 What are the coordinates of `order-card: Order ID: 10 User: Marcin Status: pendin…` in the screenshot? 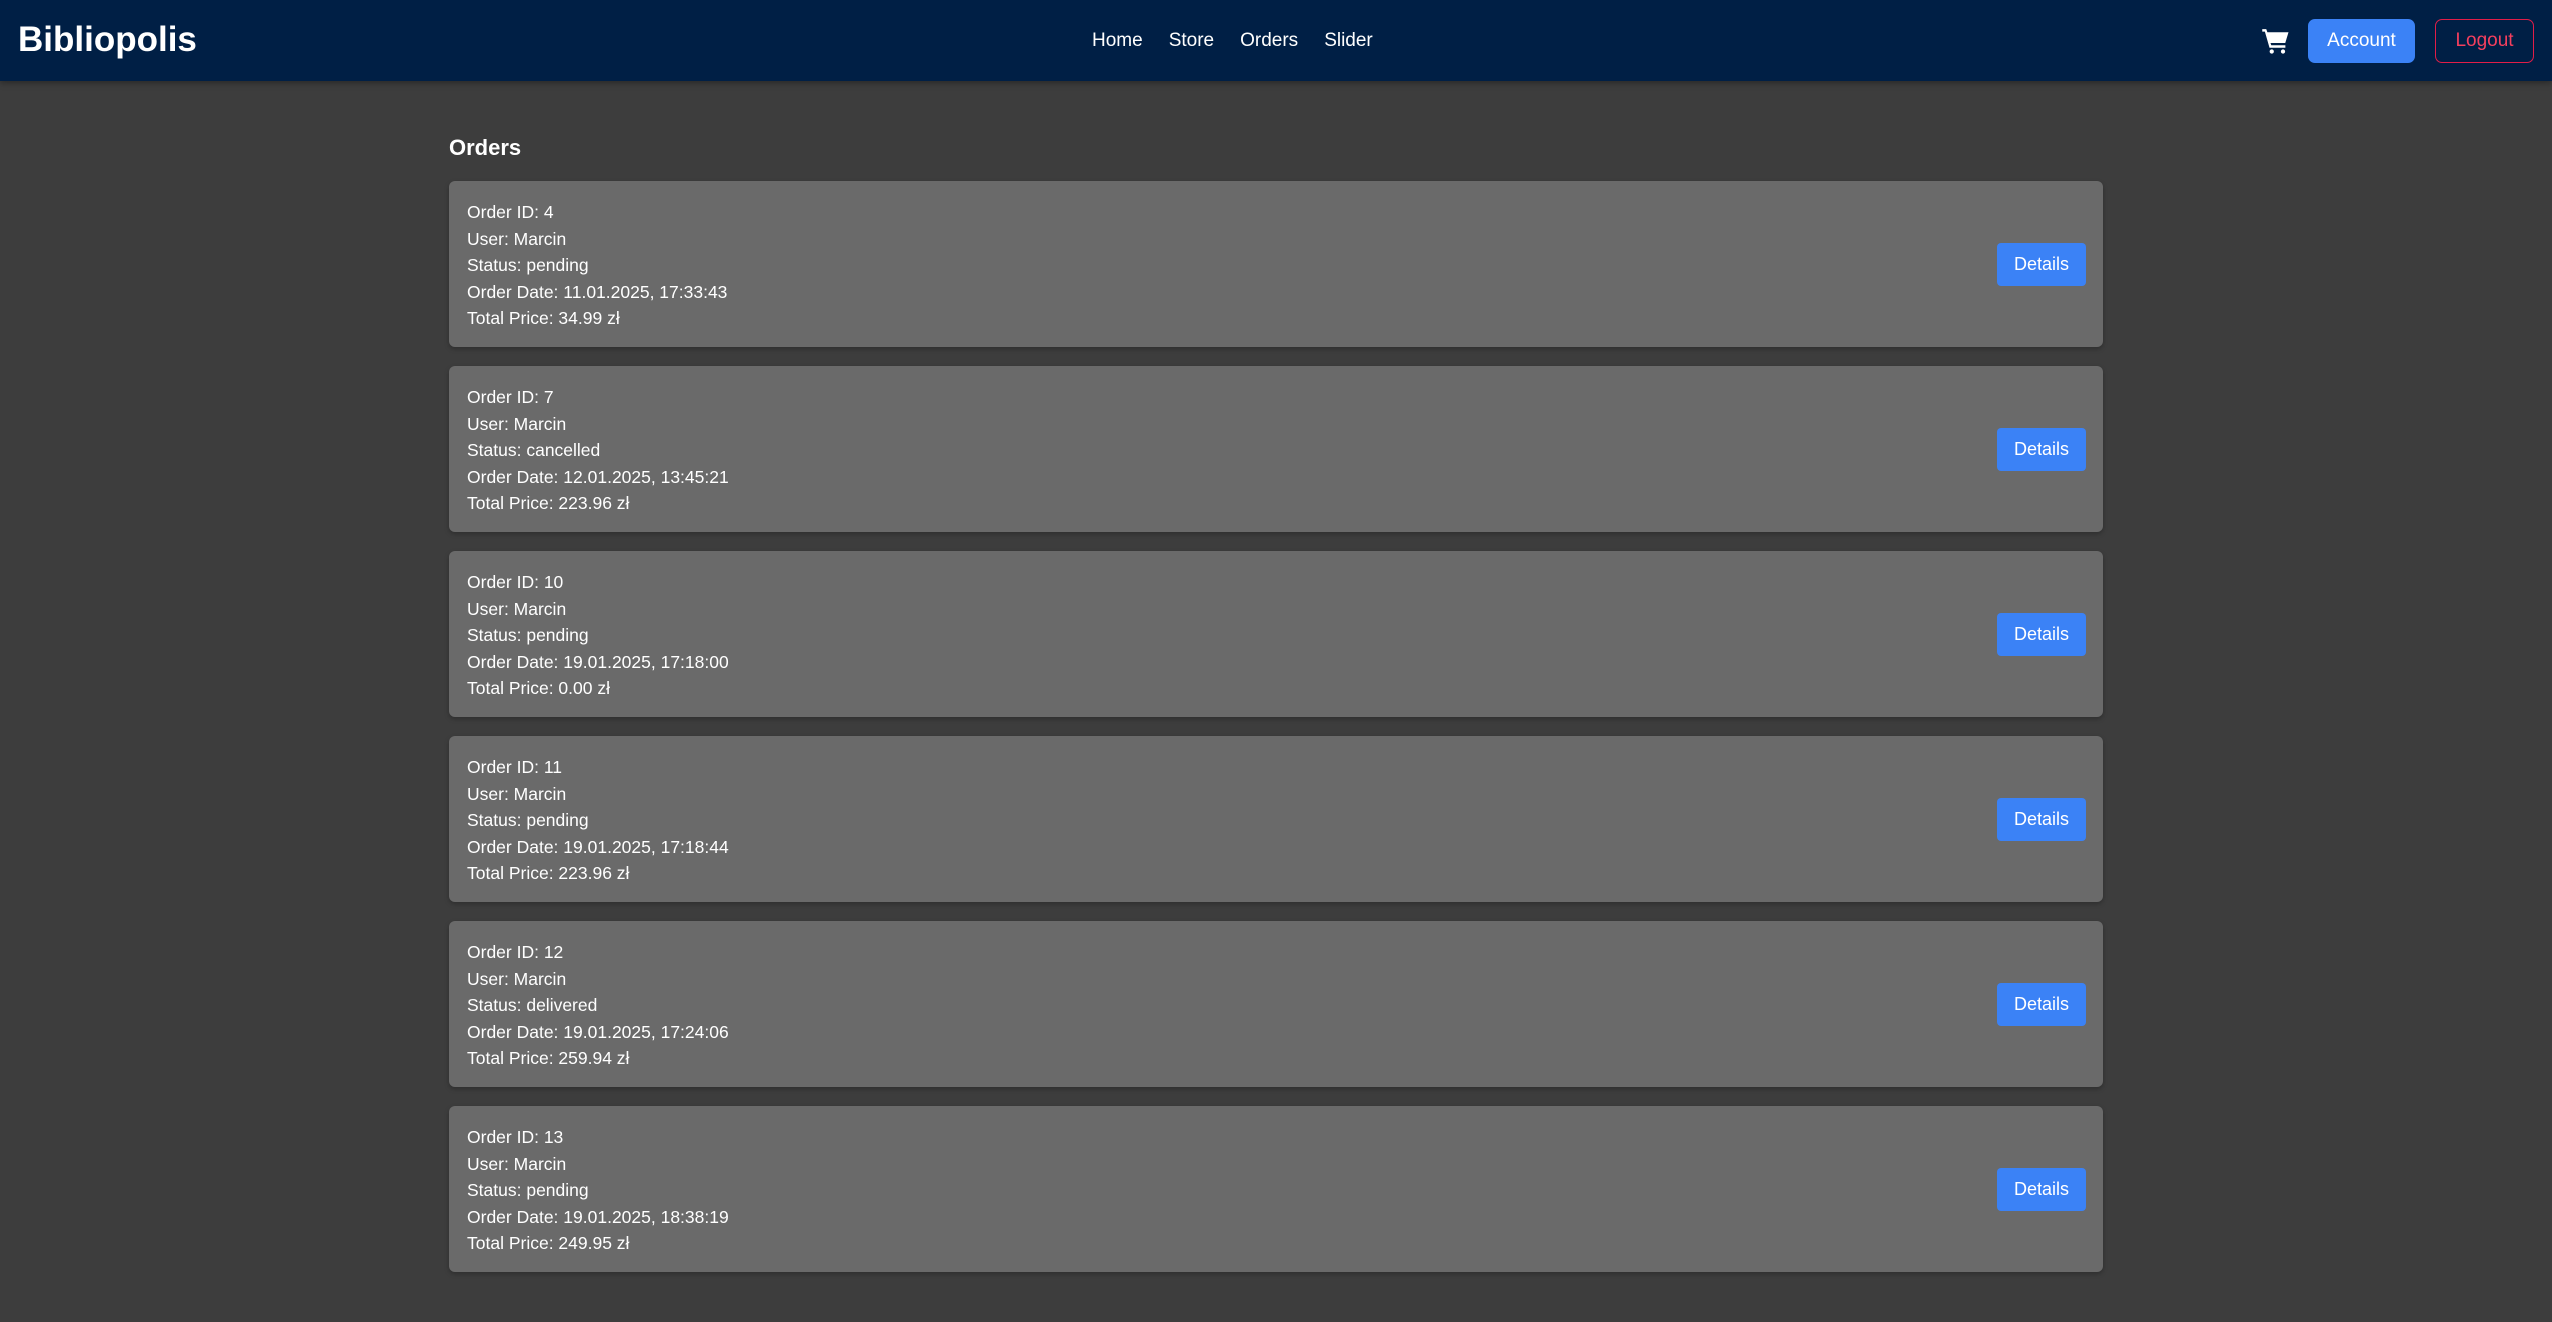 It's located at (1276, 634).